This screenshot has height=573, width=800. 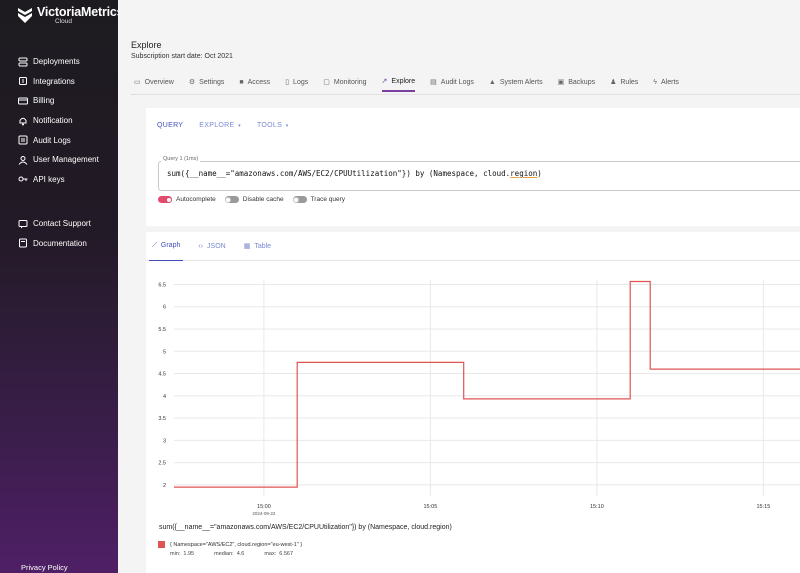 What do you see at coordinates (154, 82) in the screenshot?
I see `tab-overview: ▭ Overview` at bounding box center [154, 82].